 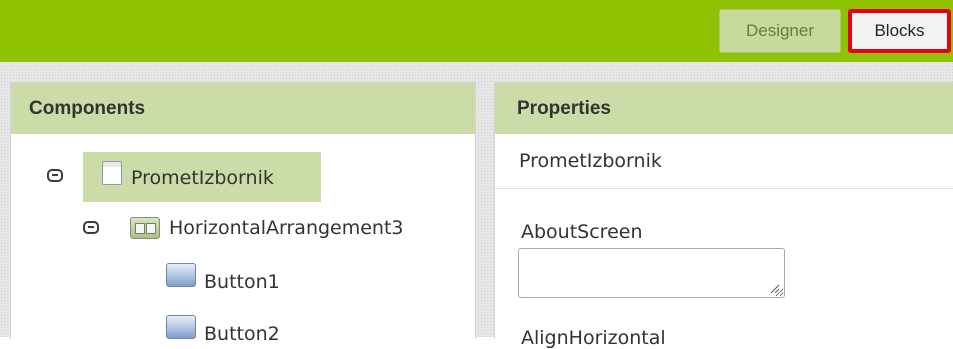 What do you see at coordinates (590, 161) in the screenshot?
I see `selected-component-name: PrometIzbornik` at bounding box center [590, 161].